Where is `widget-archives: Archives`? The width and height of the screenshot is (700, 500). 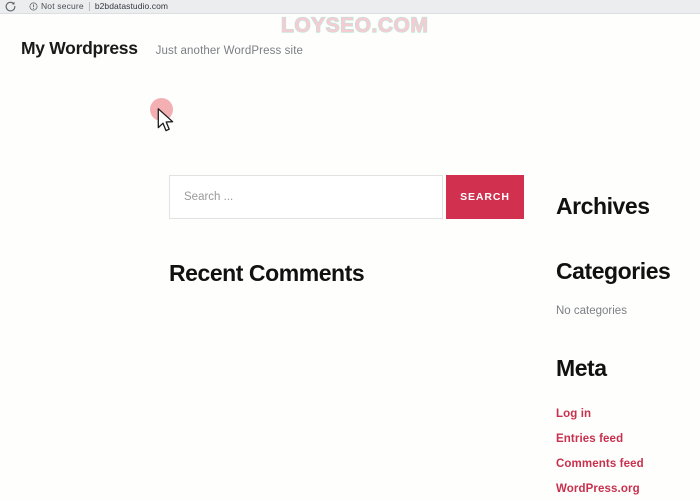
widget-archives: Archives is located at coordinates (626, 206).